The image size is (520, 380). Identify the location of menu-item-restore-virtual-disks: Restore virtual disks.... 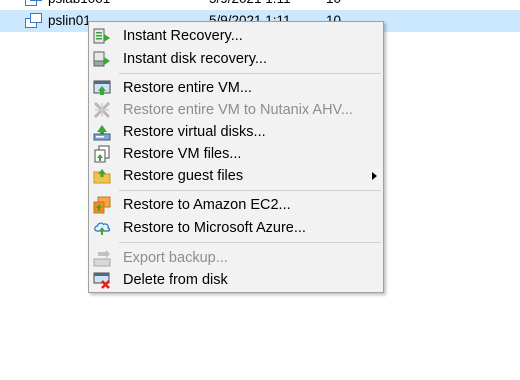
(236, 132).